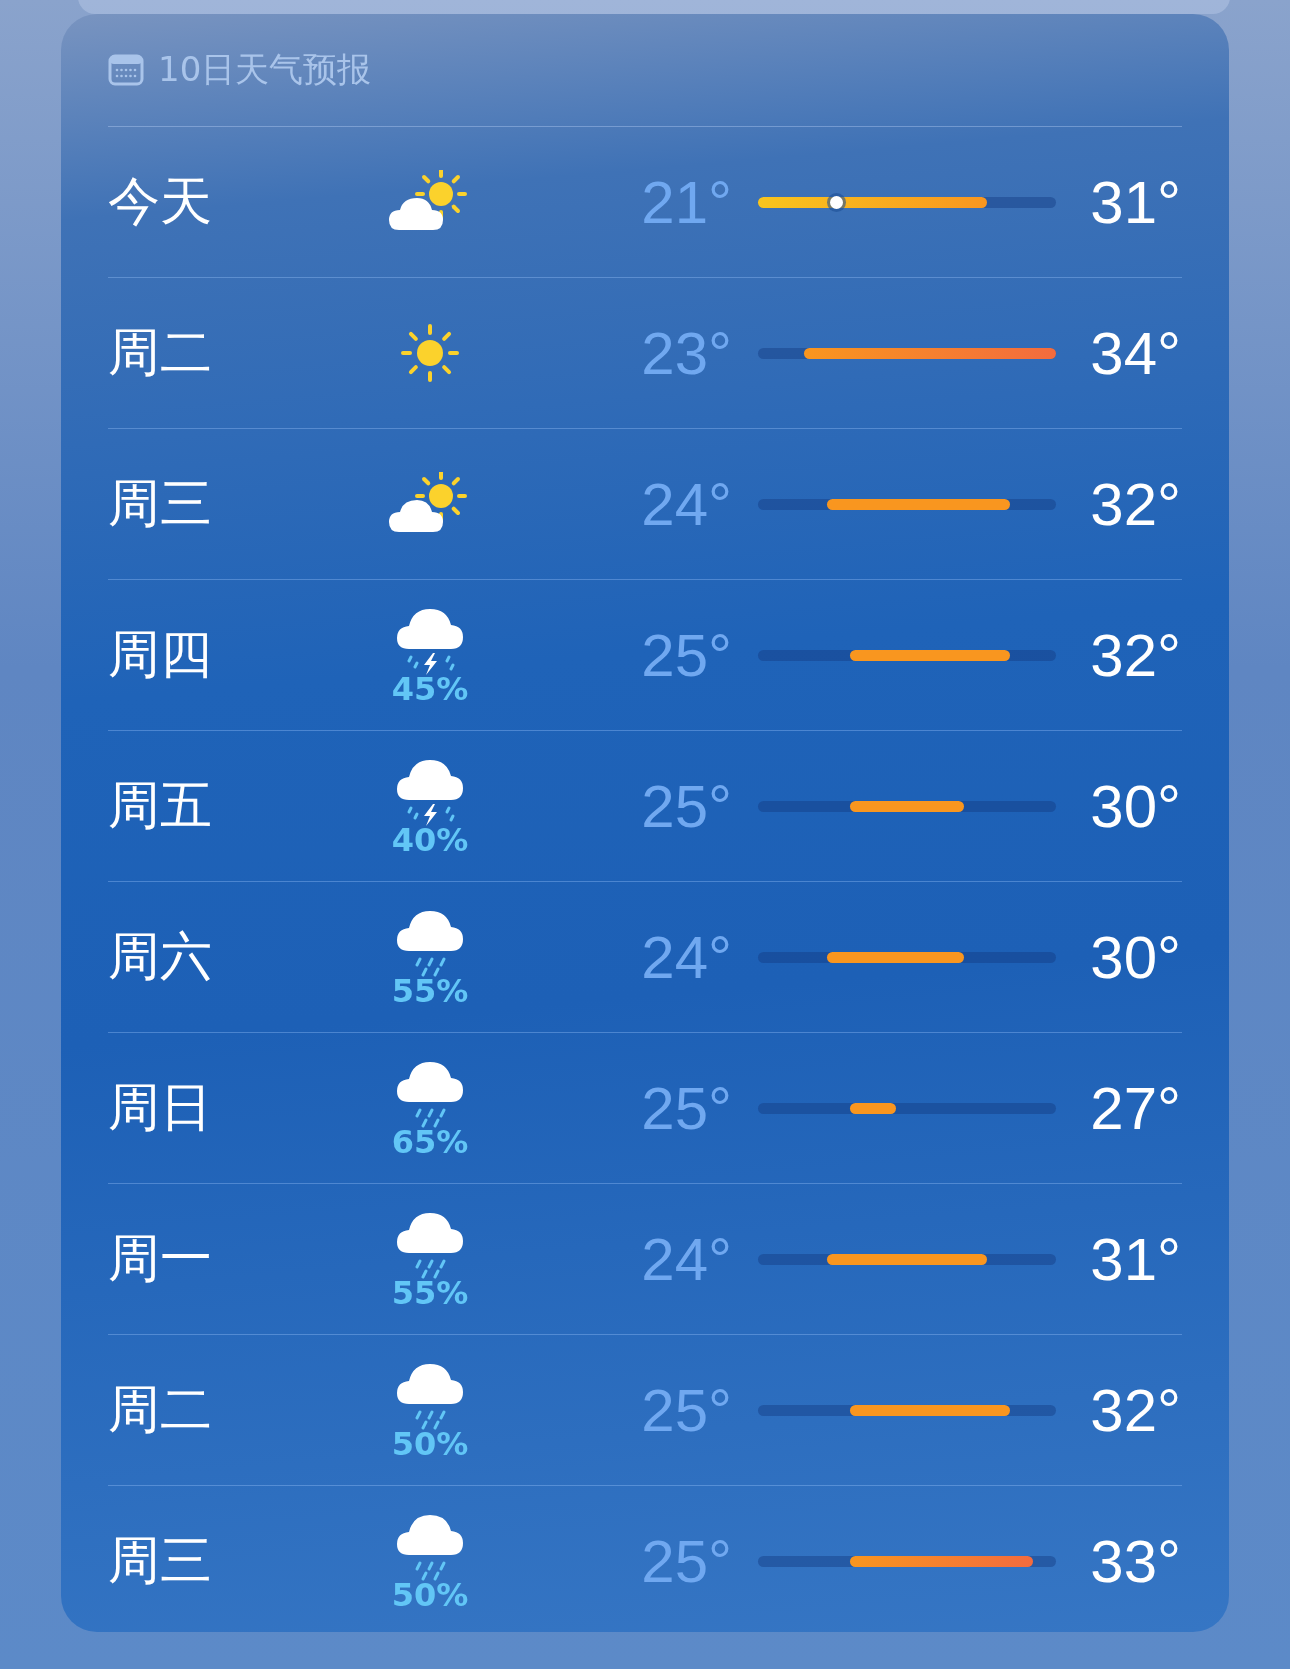 This screenshot has width=1290, height=1669. I want to click on calendar-icon, so click(126, 70).